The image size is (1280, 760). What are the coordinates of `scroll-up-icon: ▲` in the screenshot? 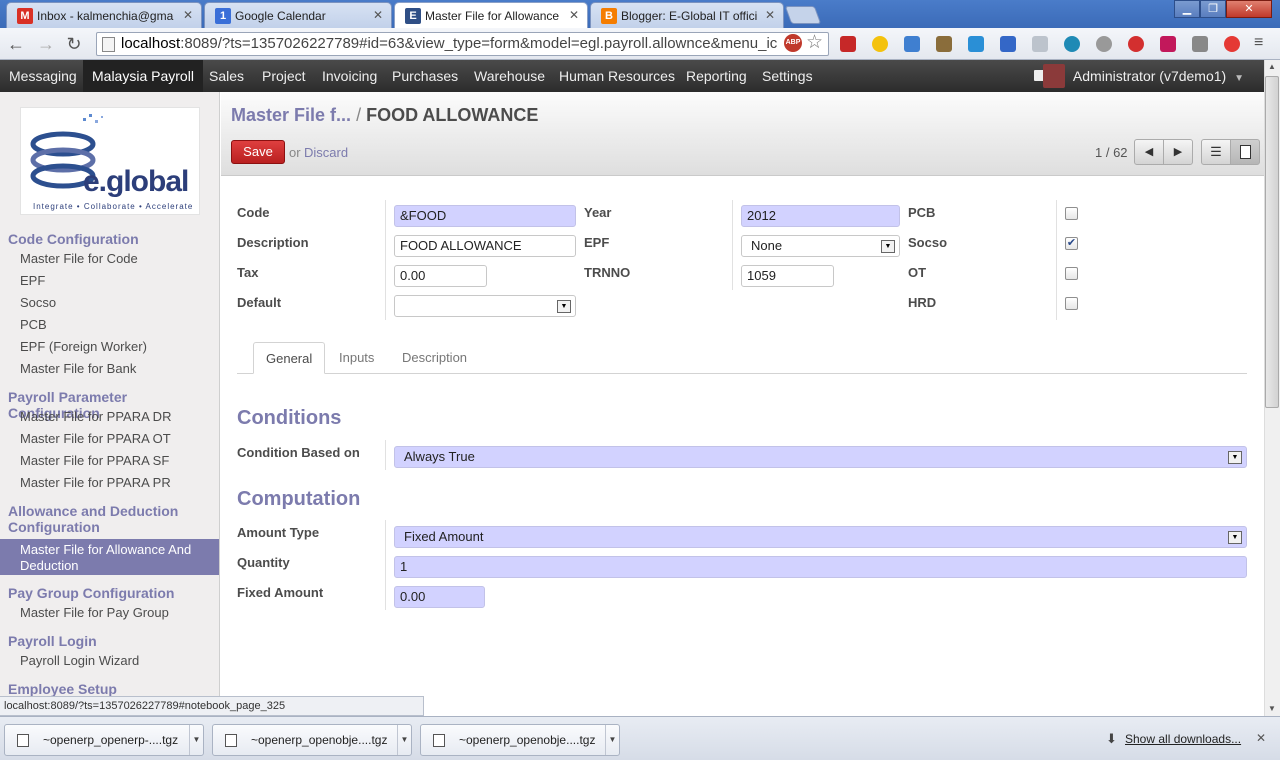 It's located at (1272, 66).